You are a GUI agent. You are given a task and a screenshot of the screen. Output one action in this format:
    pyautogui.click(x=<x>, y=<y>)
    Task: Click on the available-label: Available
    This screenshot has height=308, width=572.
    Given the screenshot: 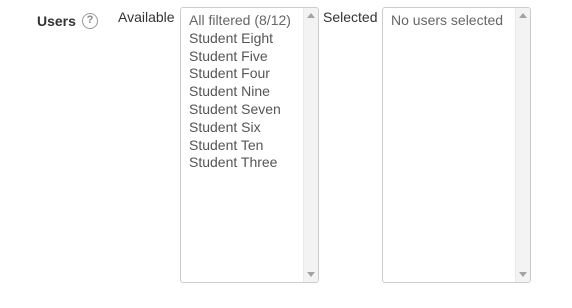 What is the action you would take?
    pyautogui.click(x=146, y=17)
    